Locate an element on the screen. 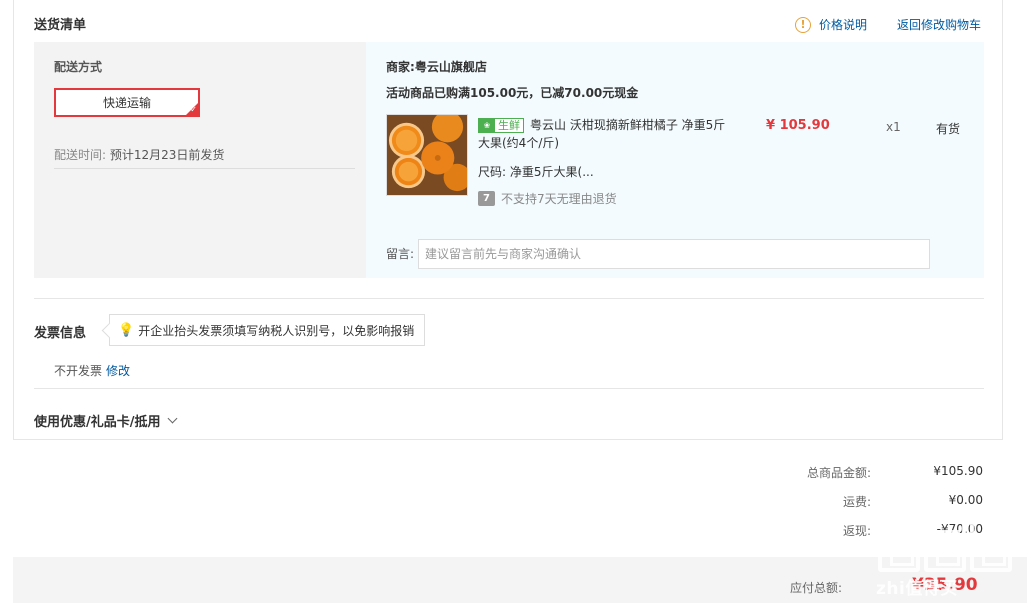 The width and height of the screenshot is (1027, 603). invoice-title: 发票信息 is located at coordinates (60, 333).